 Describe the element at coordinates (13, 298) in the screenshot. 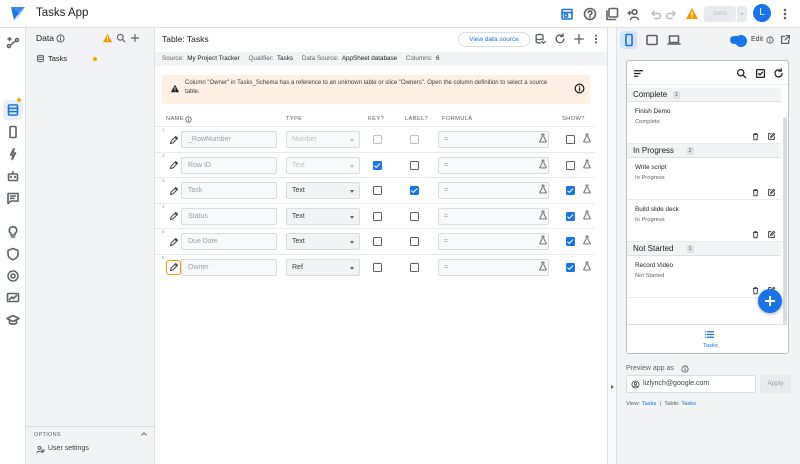

I see `monitor-icon` at that location.